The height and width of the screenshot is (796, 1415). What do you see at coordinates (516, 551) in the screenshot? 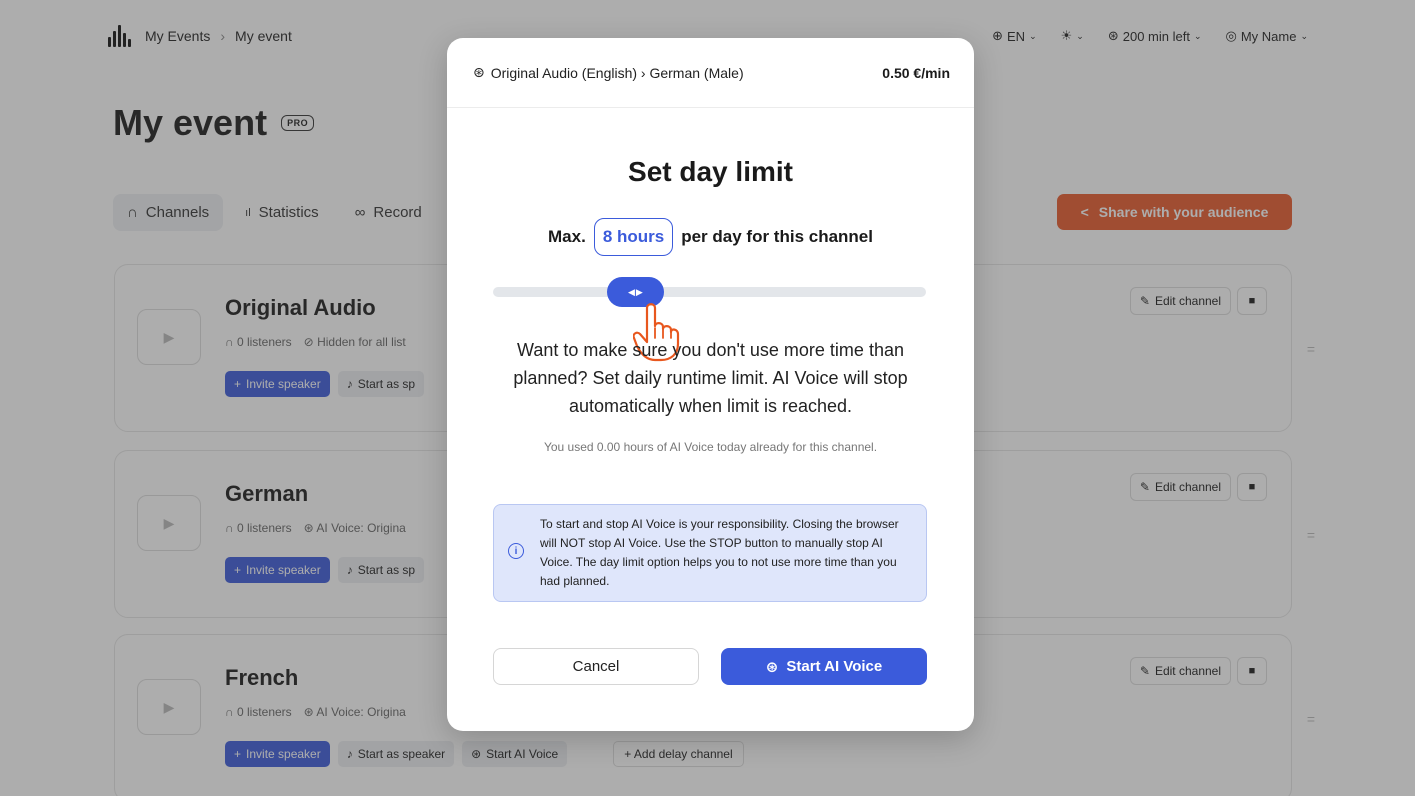
I see `info-icon: i` at bounding box center [516, 551].